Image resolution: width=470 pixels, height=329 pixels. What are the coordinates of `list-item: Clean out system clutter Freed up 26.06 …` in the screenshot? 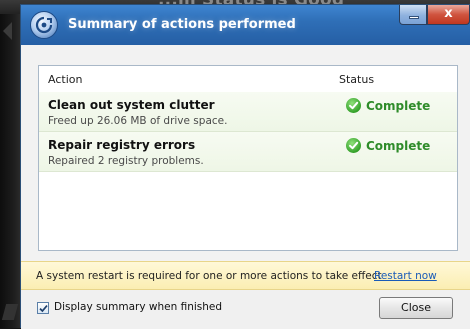 It's located at (248, 112).